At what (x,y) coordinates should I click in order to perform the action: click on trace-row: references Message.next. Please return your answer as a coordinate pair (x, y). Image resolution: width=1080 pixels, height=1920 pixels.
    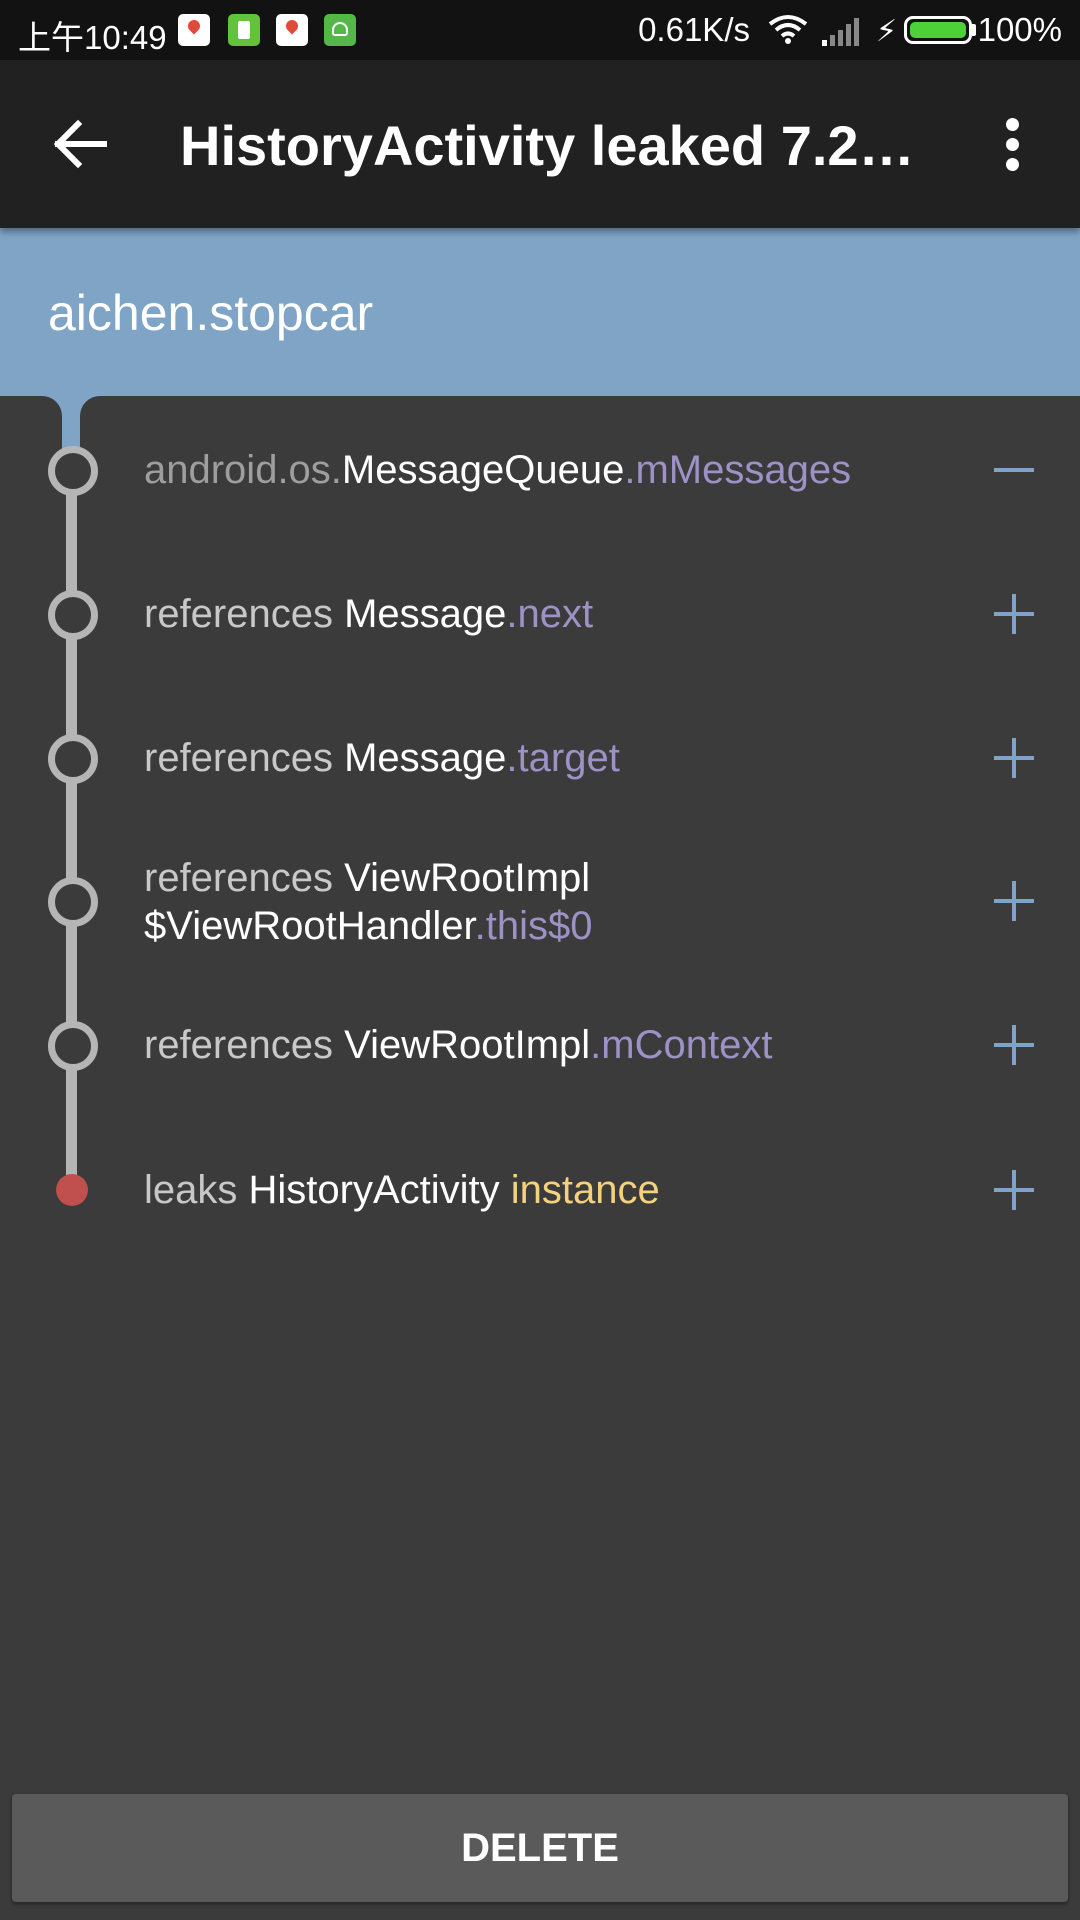
    Looking at the image, I should click on (544, 614).